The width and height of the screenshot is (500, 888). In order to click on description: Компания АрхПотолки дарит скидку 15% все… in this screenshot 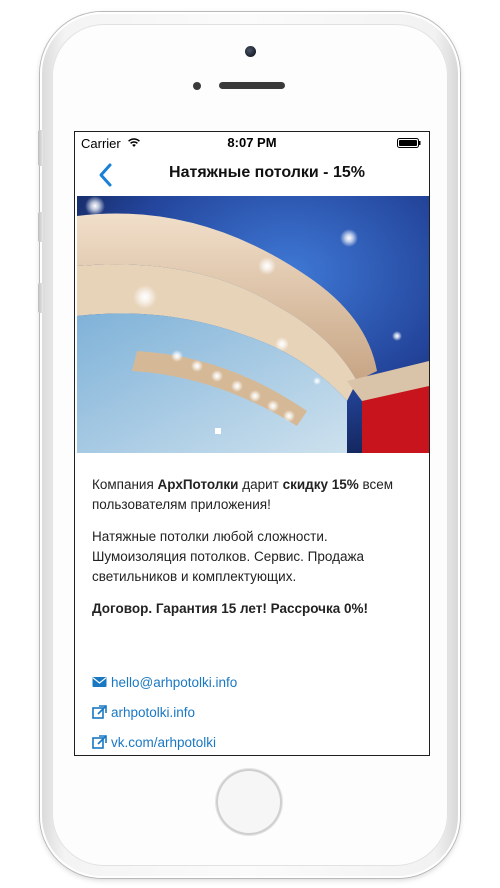, I will do `click(255, 553)`.